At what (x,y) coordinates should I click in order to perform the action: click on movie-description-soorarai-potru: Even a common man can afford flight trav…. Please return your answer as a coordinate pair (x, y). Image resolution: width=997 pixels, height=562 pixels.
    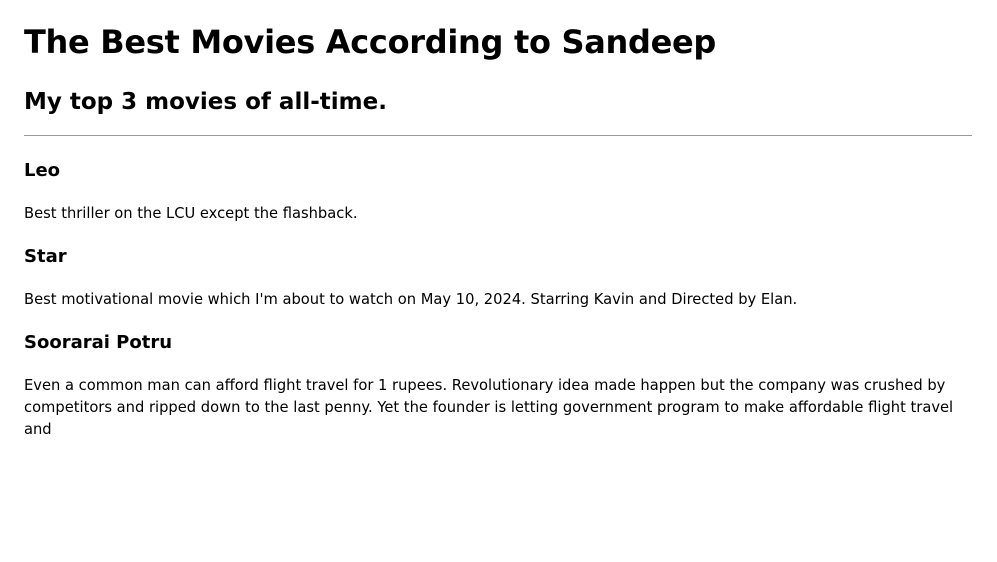
    Looking at the image, I should click on (489, 407).